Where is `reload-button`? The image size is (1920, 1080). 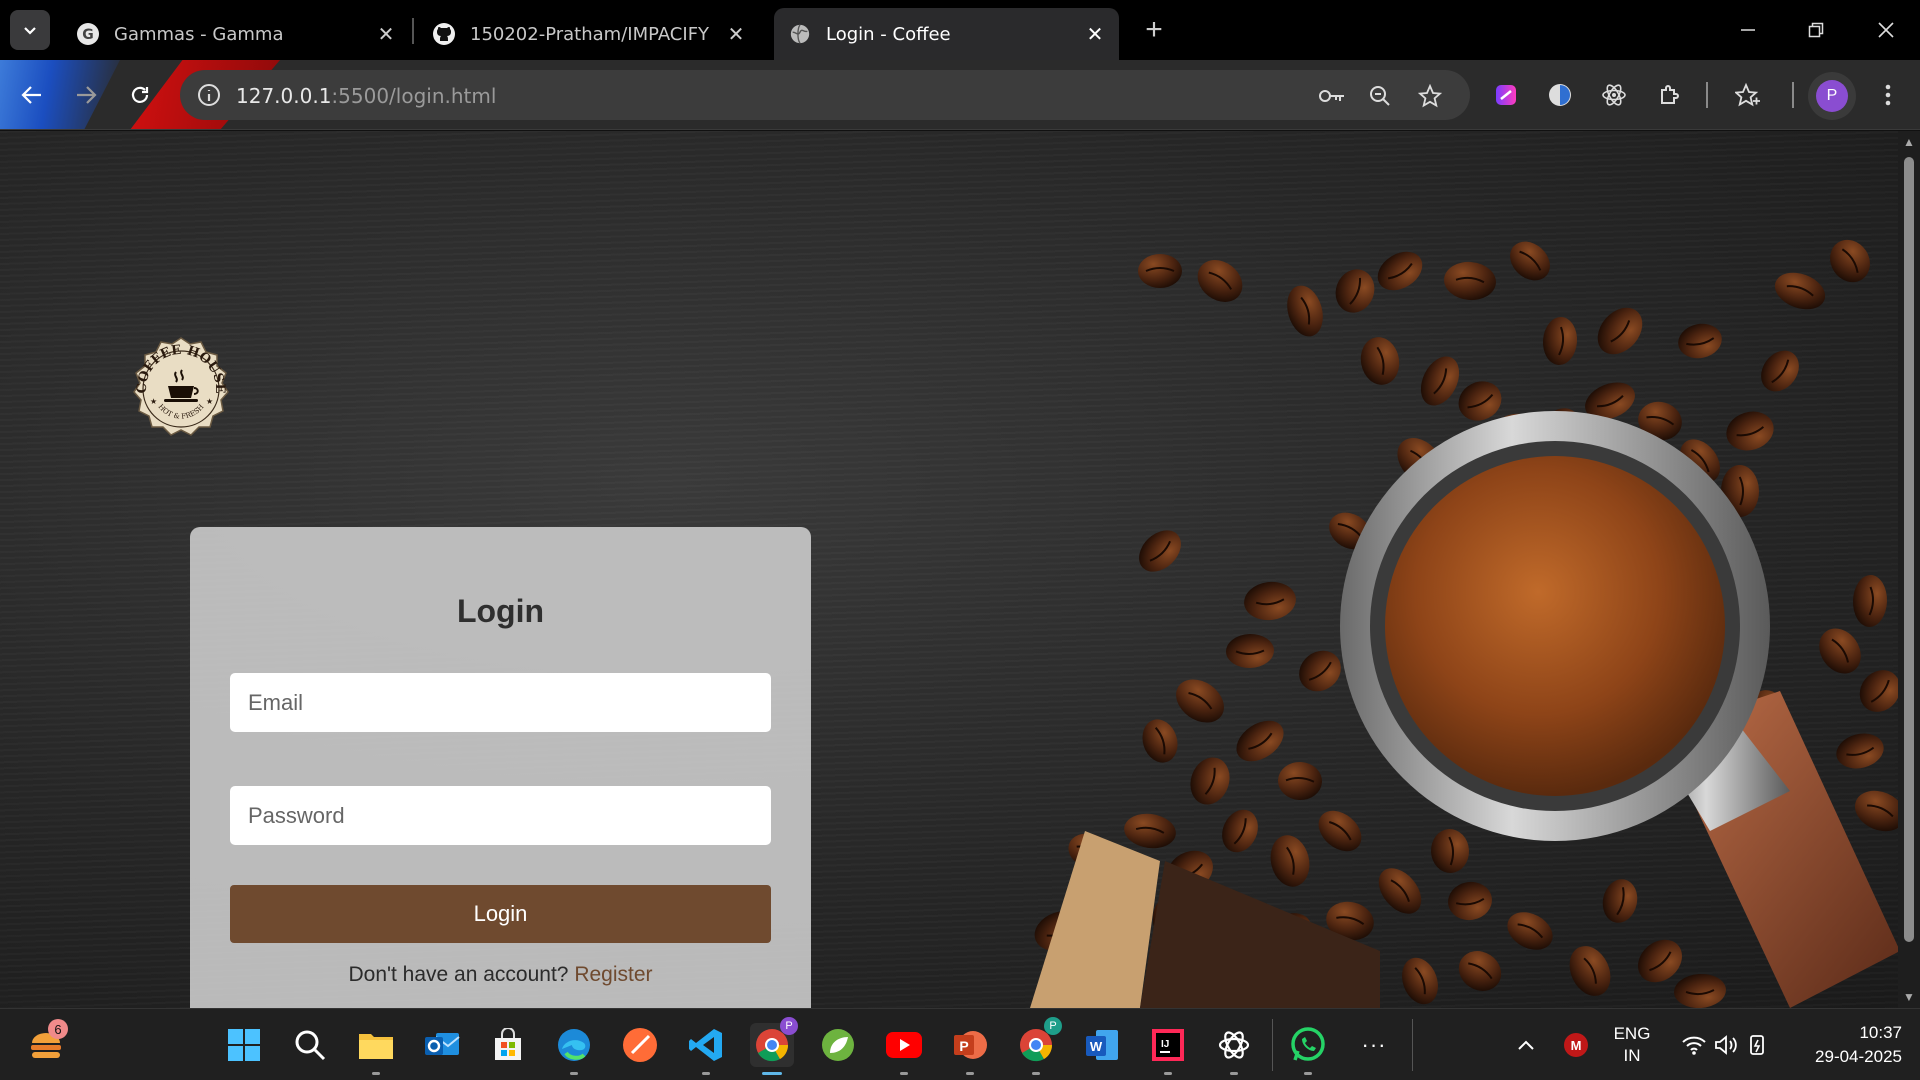
reload-button is located at coordinates (140, 95).